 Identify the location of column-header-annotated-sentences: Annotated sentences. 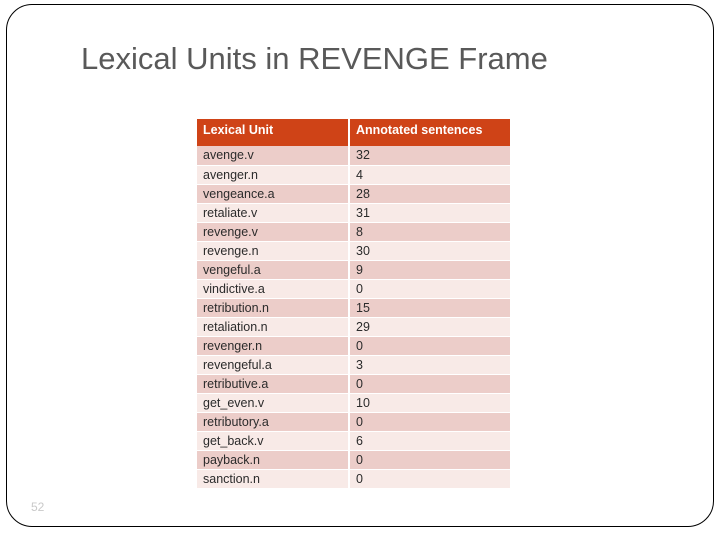
(429, 132).